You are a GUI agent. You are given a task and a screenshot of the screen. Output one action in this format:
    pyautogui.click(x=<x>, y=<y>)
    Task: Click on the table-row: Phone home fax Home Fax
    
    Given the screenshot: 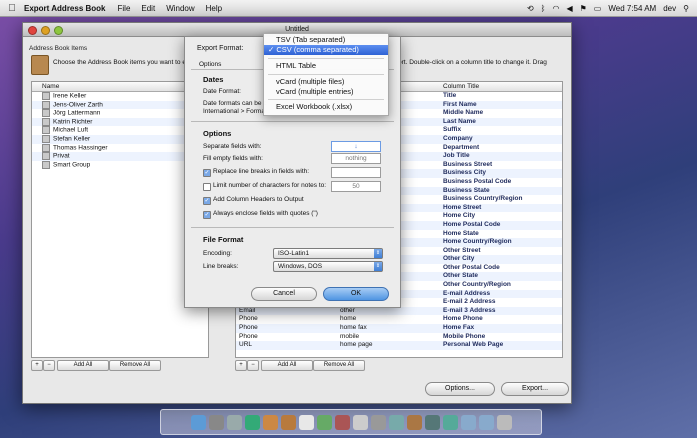 What is the action you would take?
    pyautogui.click(x=399, y=328)
    